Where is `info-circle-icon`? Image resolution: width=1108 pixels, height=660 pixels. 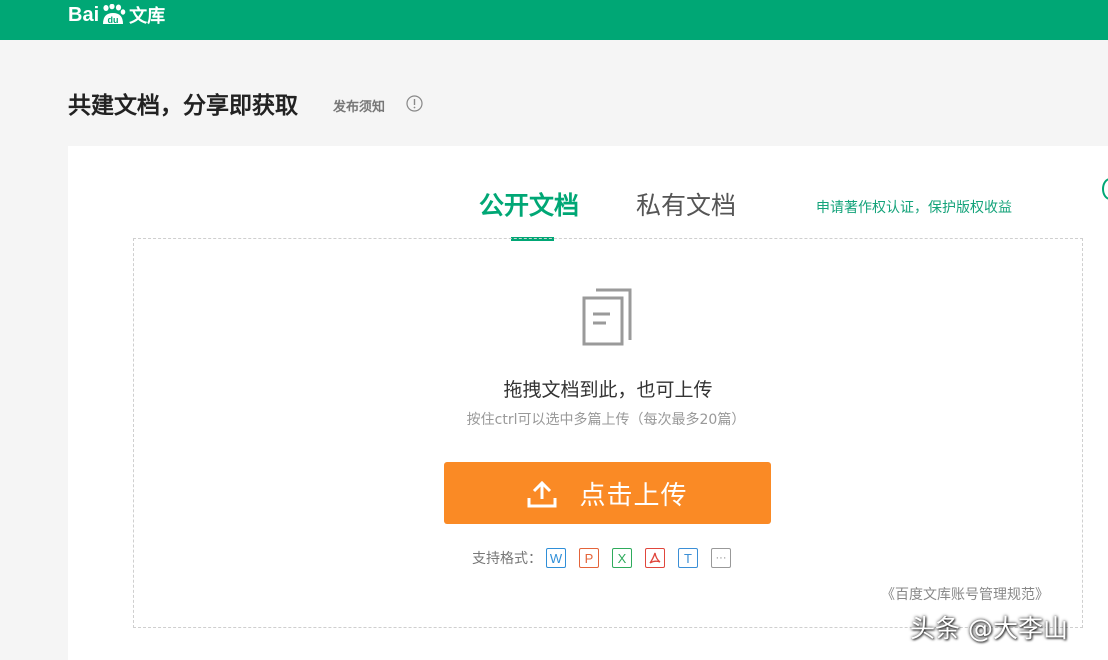
info-circle-icon is located at coordinates (414, 103).